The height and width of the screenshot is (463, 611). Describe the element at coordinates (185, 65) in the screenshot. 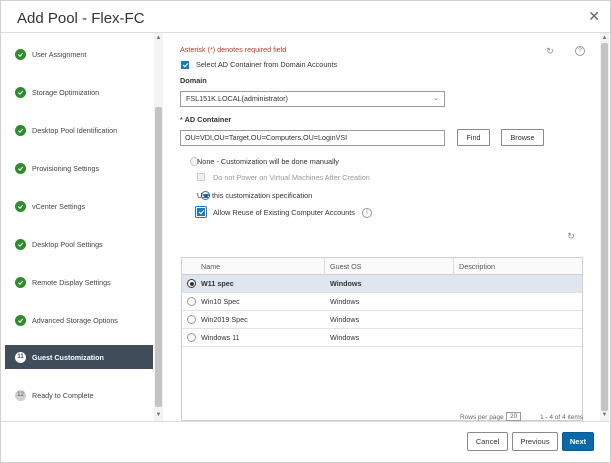

I see `select-ad-container-checkbox` at that location.